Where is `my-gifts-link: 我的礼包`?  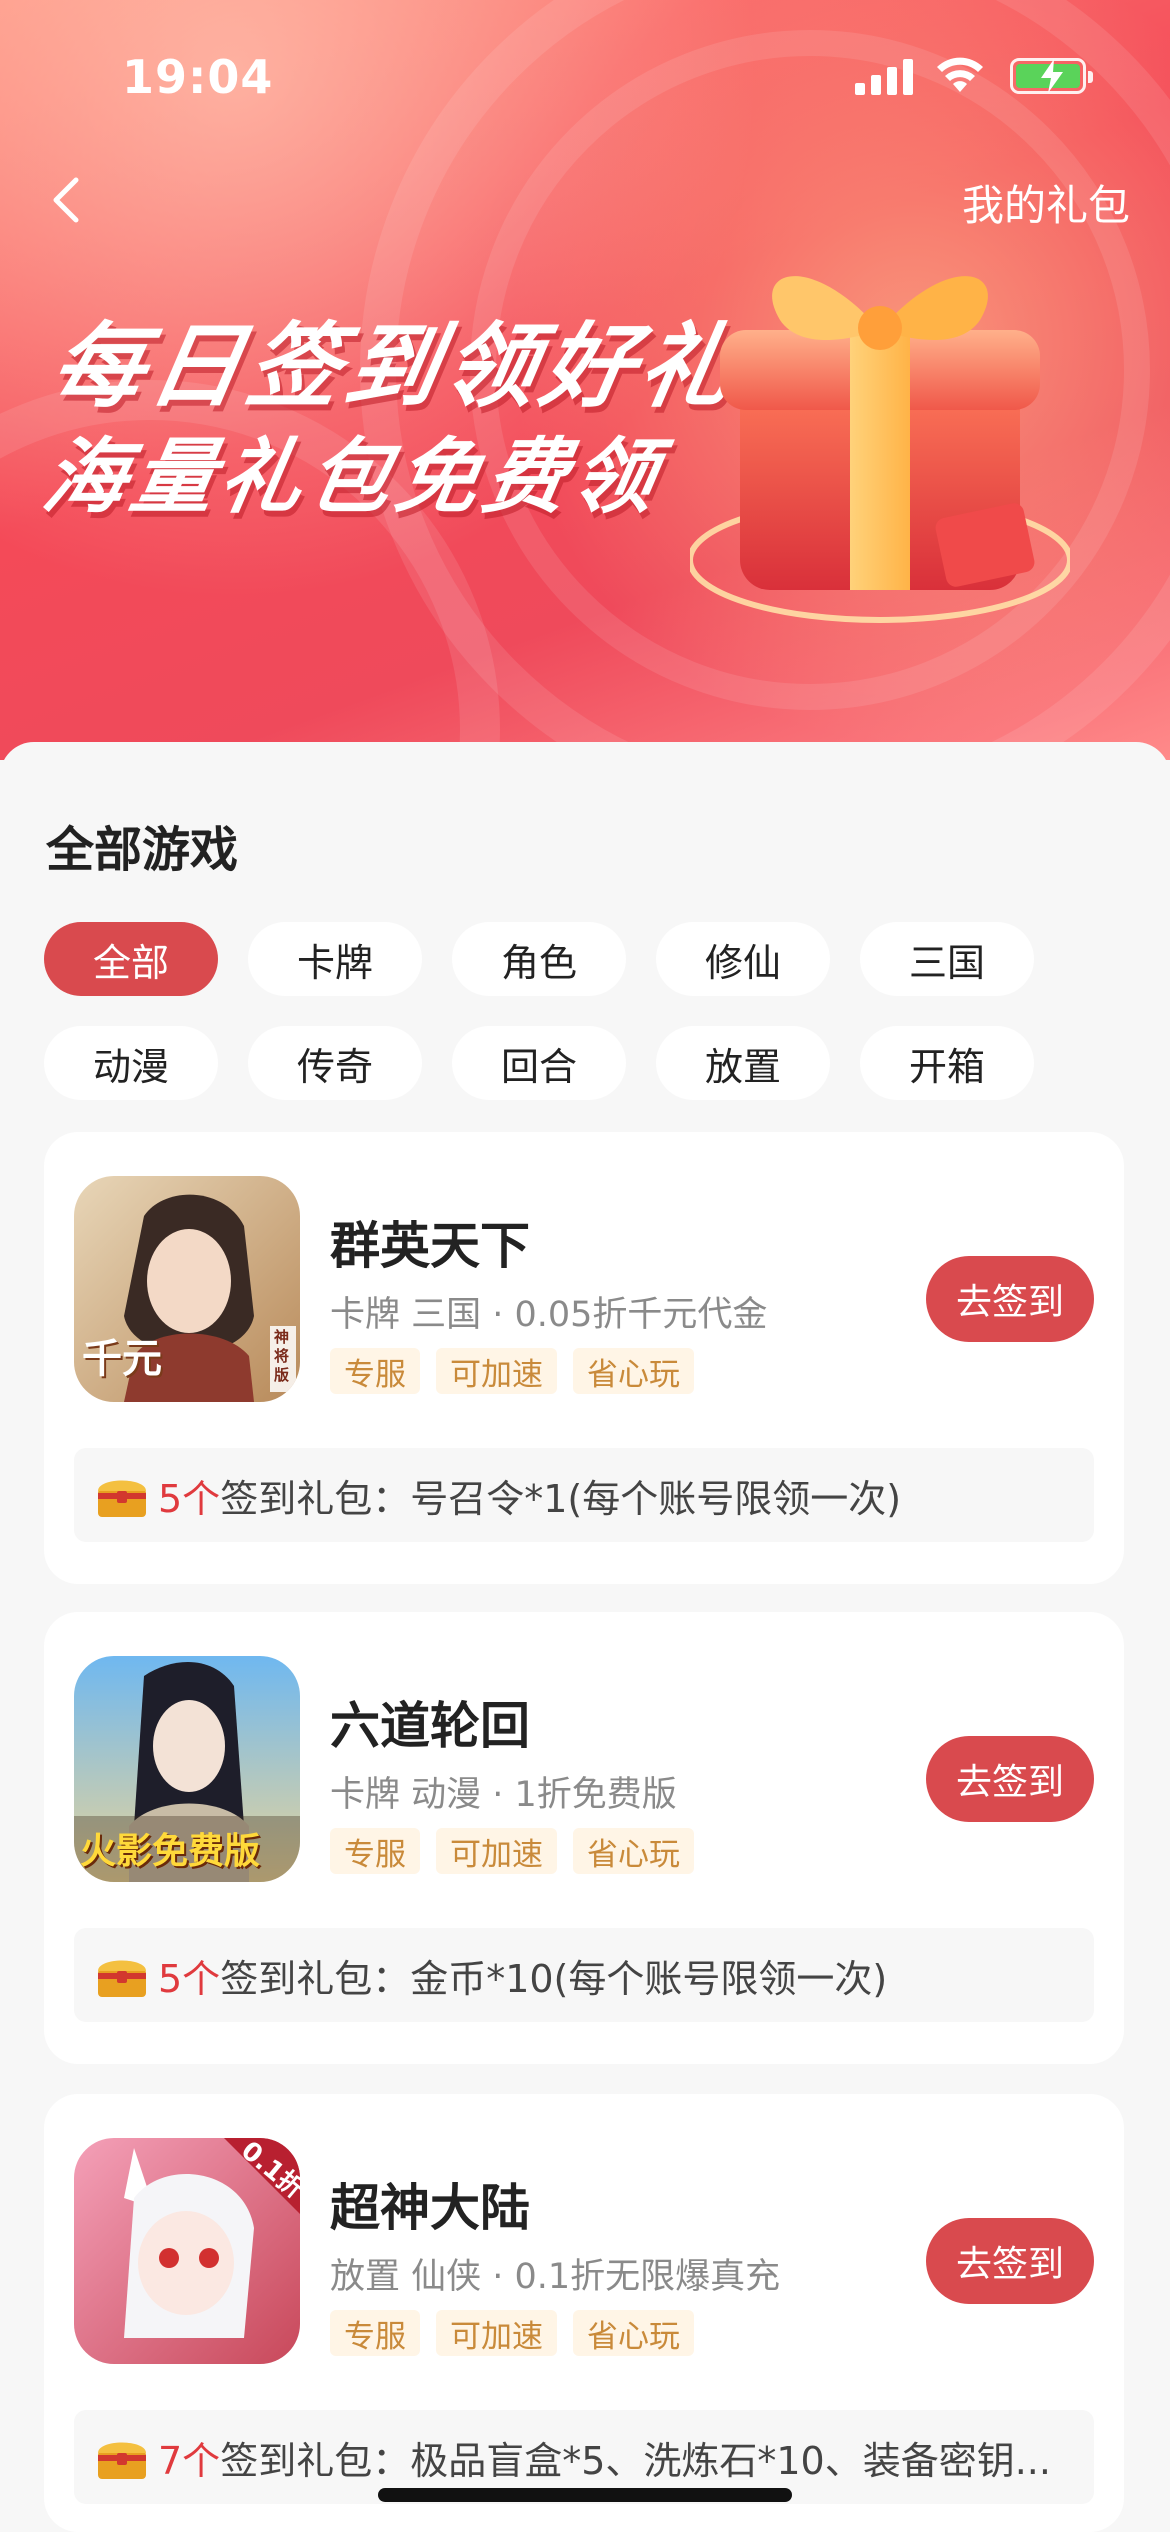 my-gifts-link: 我的礼包 is located at coordinates (1046, 202).